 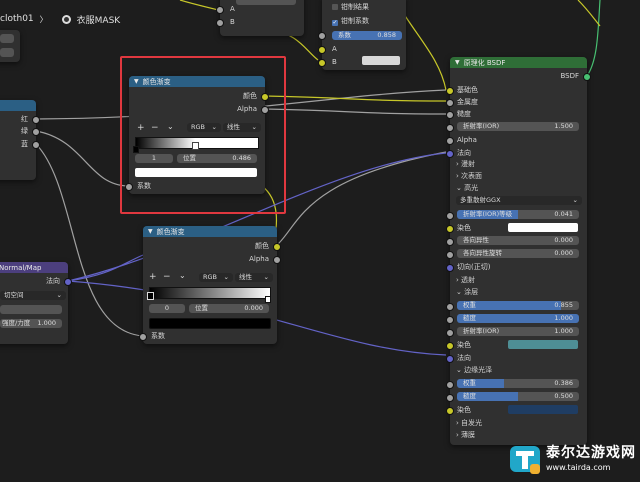 What do you see at coordinates (210, 323) in the screenshot?
I see `stop-color-swatch` at bounding box center [210, 323].